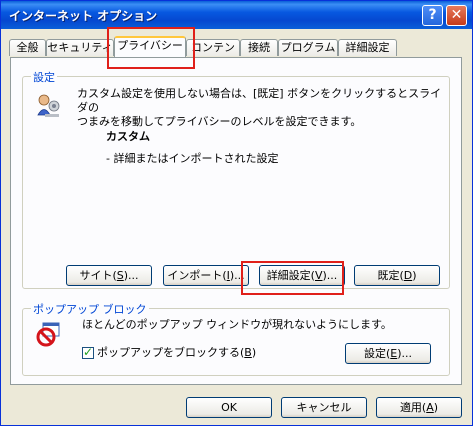 Image resolution: width=473 pixels, height=426 pixels. Describe the element at coordinates (171, 352) in the screenshot. I see `block-popups-text: ポップアップをブロックする(` at that location.